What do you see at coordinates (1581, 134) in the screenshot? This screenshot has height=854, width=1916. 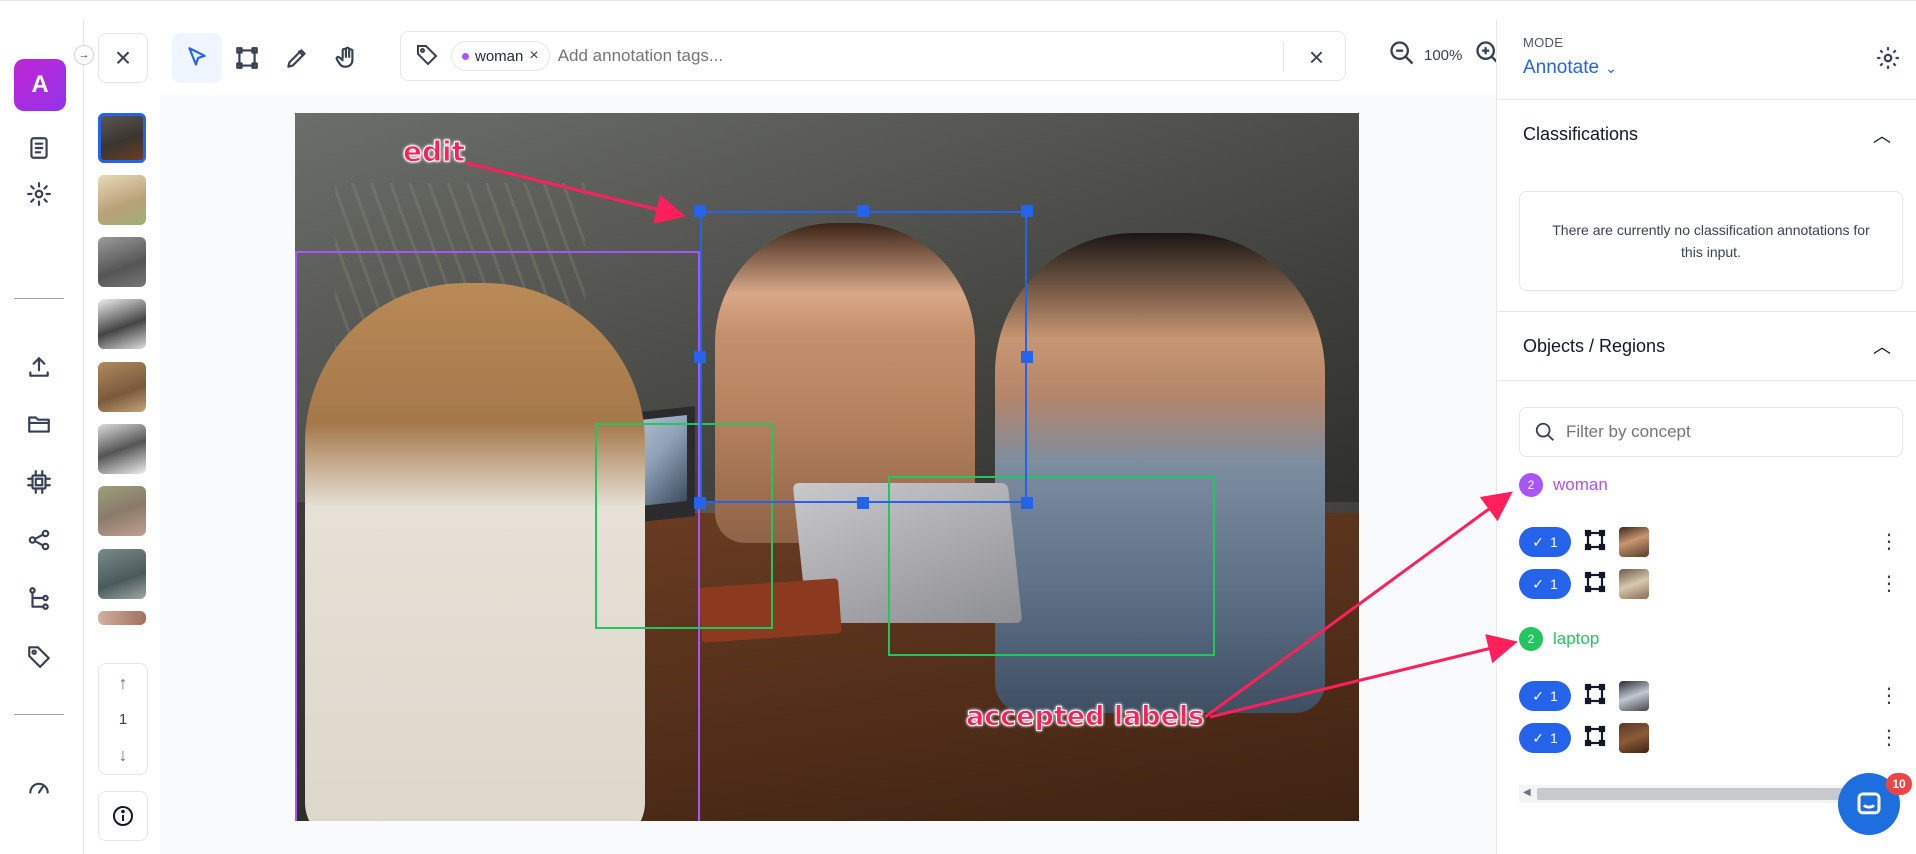 I see `classifications-title: Classifications` at bounding box center [1581, 134].